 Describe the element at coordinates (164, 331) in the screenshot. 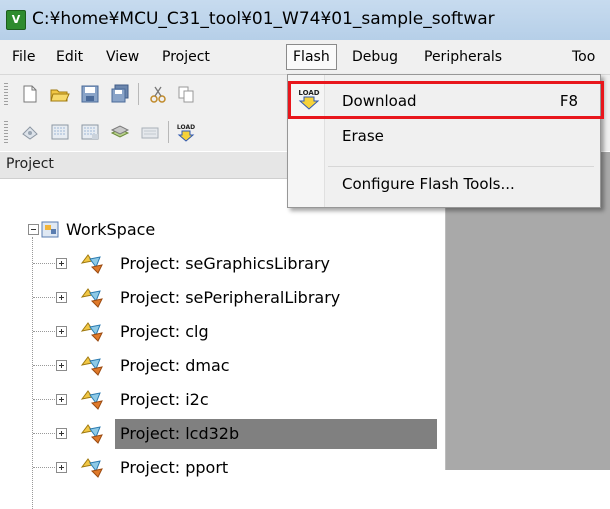

I see `tree-item-label: Project: clg` at that location.